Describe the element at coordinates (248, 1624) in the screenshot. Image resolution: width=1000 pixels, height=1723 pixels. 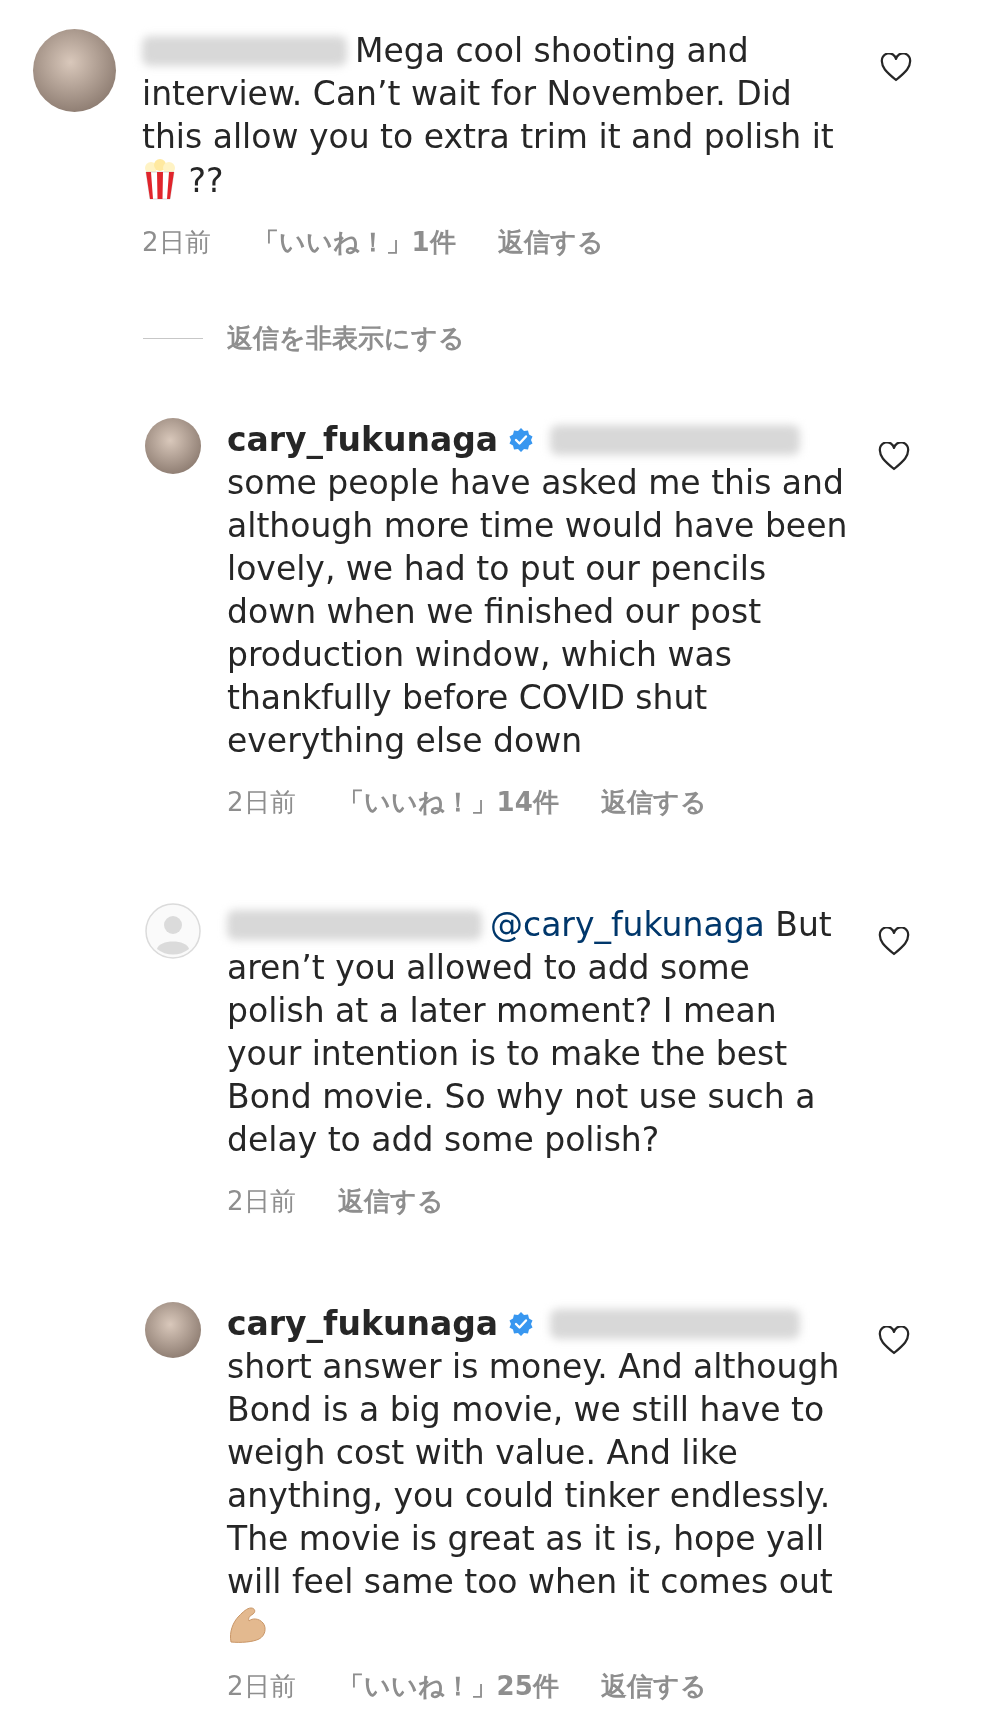
I see `flexed-arm-icon` at that location.